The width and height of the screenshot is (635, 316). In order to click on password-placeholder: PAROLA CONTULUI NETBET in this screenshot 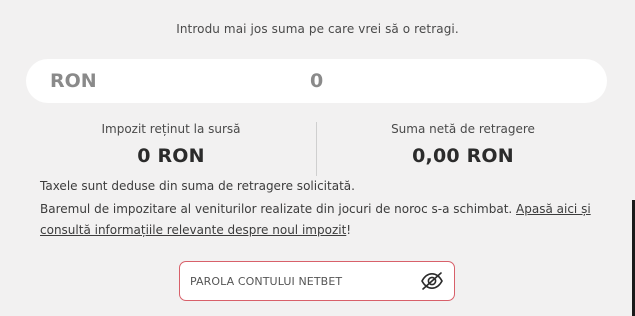, I will do `click(266, 281)`.